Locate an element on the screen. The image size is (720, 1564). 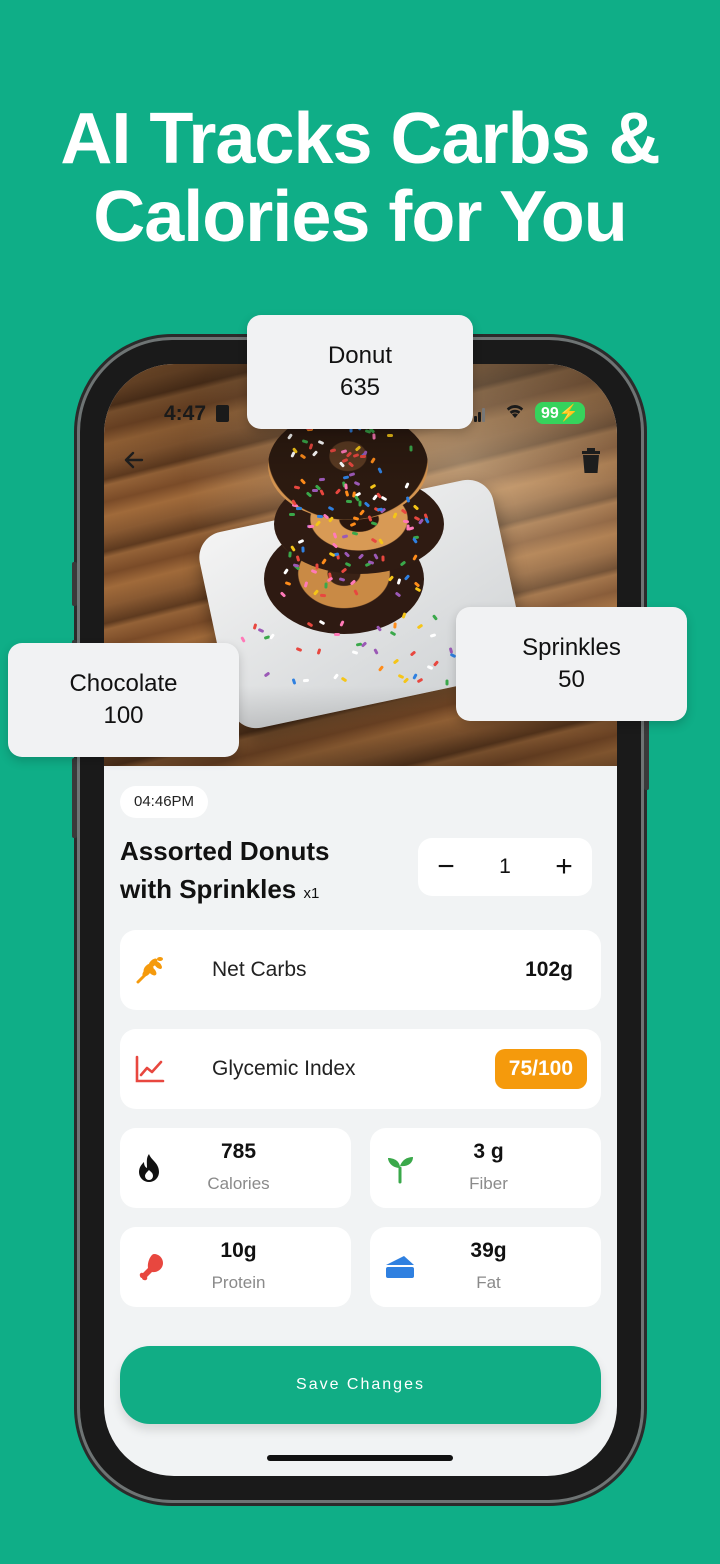
wifi-icon is located at coordinates (515, 413).